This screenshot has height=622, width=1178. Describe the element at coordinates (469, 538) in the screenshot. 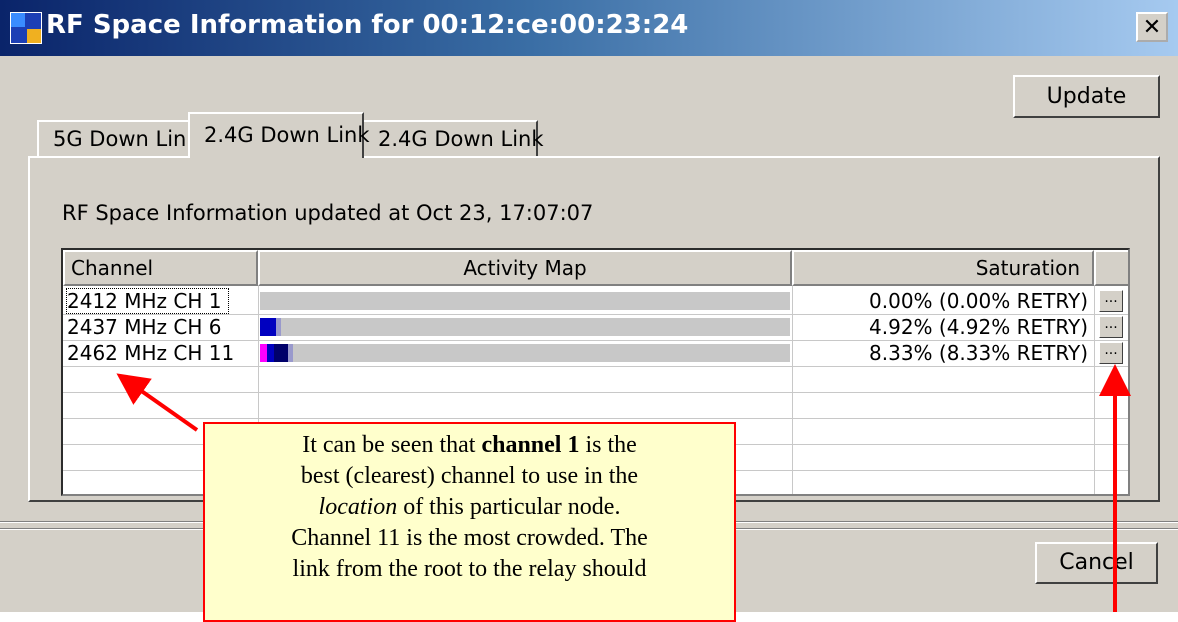

I see `annotation-text: Channel 11 is the most crowded. The` at that location.